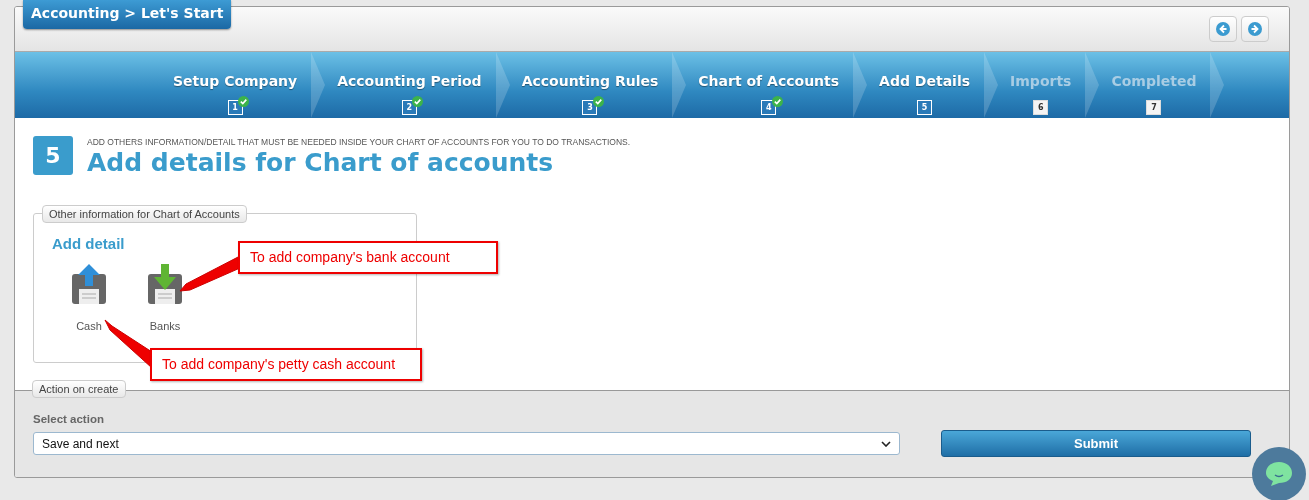 The width and height of the screenshot is (1309, 500). I want to click on chat-bubble-icon, so click(1279, 474).